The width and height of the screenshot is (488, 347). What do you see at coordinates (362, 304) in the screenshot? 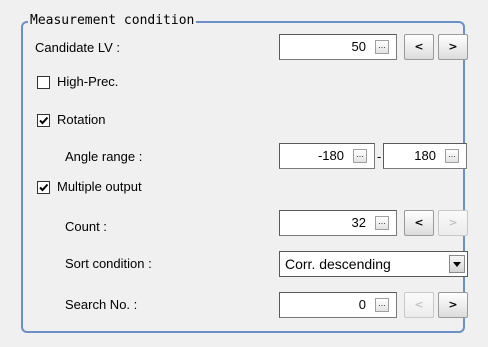
I see `search-no-value: 0` at bounding box center [362, 304].